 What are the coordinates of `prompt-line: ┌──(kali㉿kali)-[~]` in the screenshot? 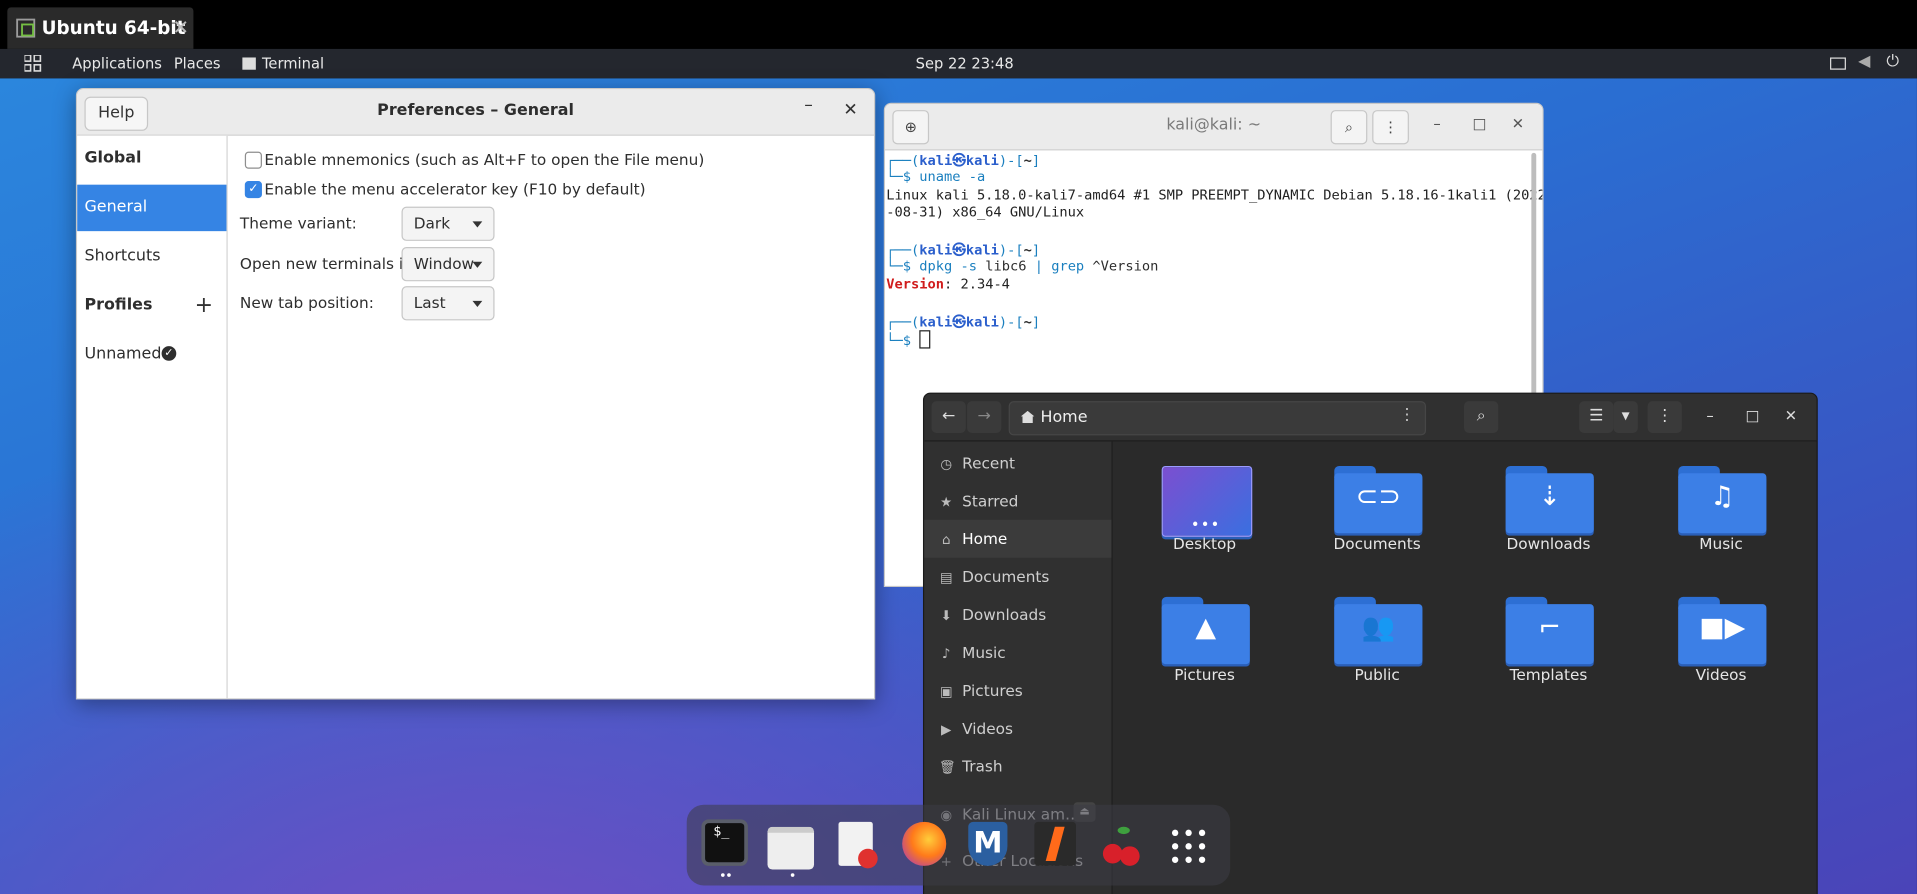 It's located at (963, 250).